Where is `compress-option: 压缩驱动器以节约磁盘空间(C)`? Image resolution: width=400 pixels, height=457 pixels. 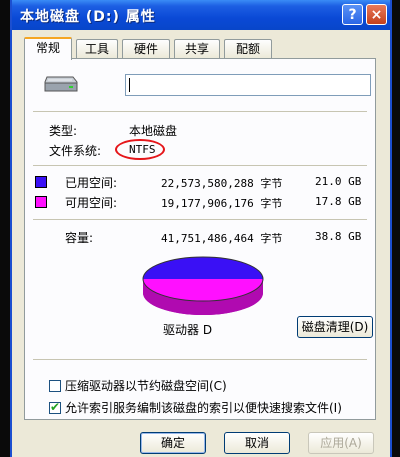 compress-option: 压缩驱动器以节约磁盘空间(C) is located at coordinates (138, 385).